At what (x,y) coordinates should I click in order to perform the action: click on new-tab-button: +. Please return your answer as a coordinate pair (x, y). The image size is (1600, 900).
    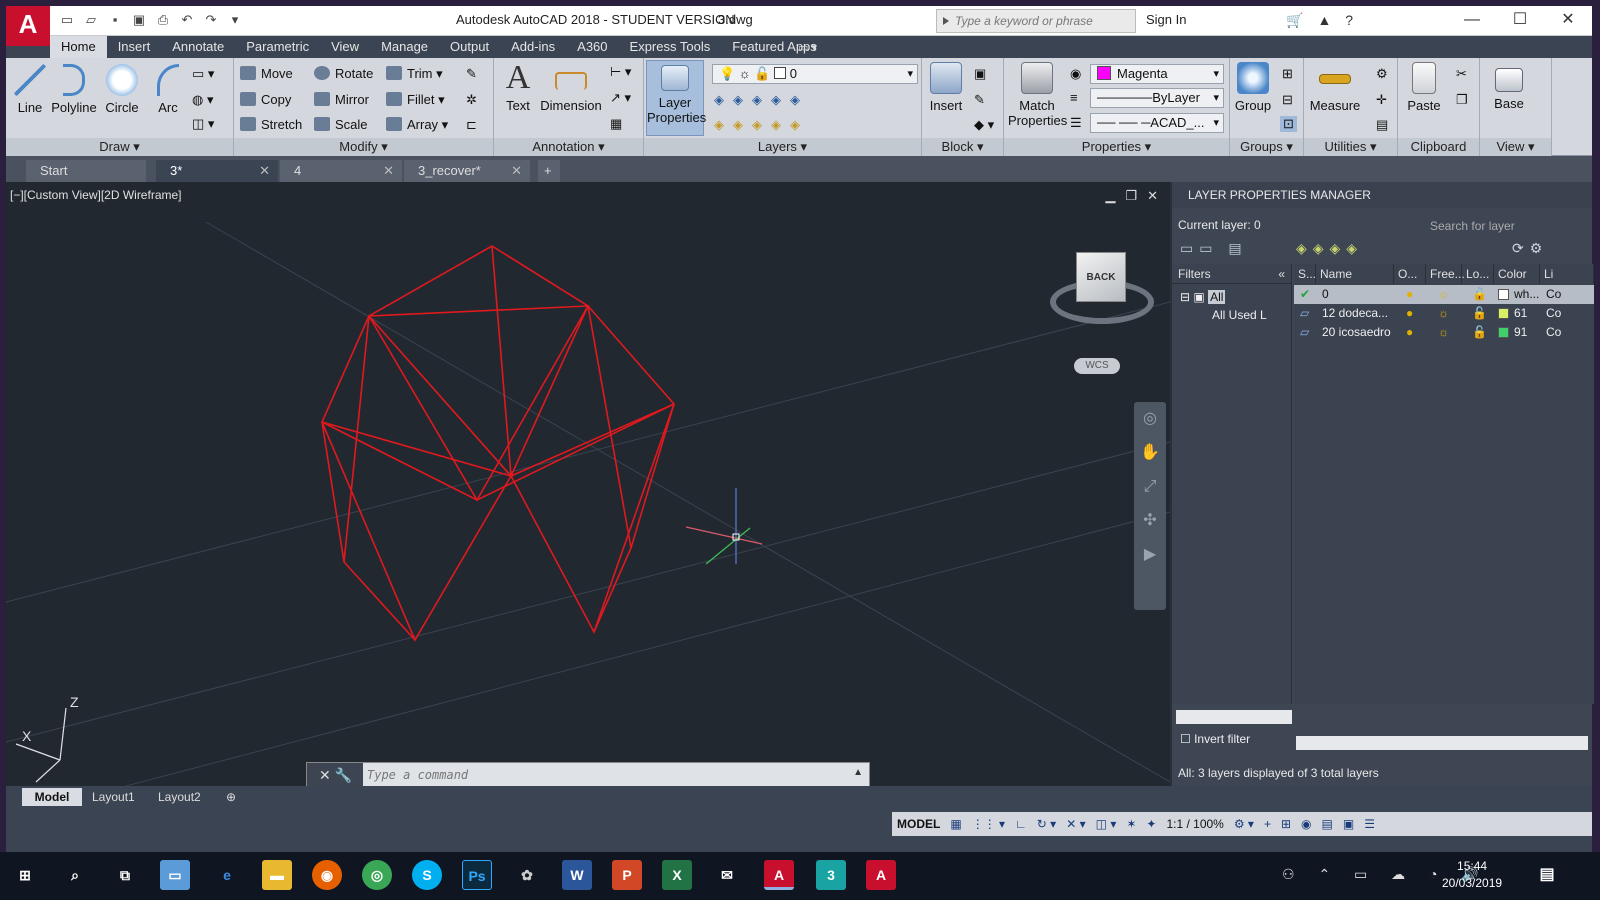
    Looking at the image, I should click on (549, 171).